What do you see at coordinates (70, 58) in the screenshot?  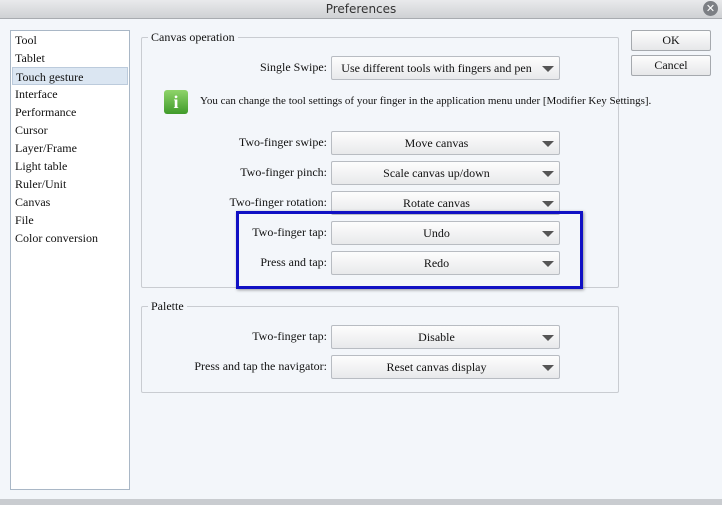 I see `sidebar-item-tablet: Tablet` at bounding box center [70, 58].